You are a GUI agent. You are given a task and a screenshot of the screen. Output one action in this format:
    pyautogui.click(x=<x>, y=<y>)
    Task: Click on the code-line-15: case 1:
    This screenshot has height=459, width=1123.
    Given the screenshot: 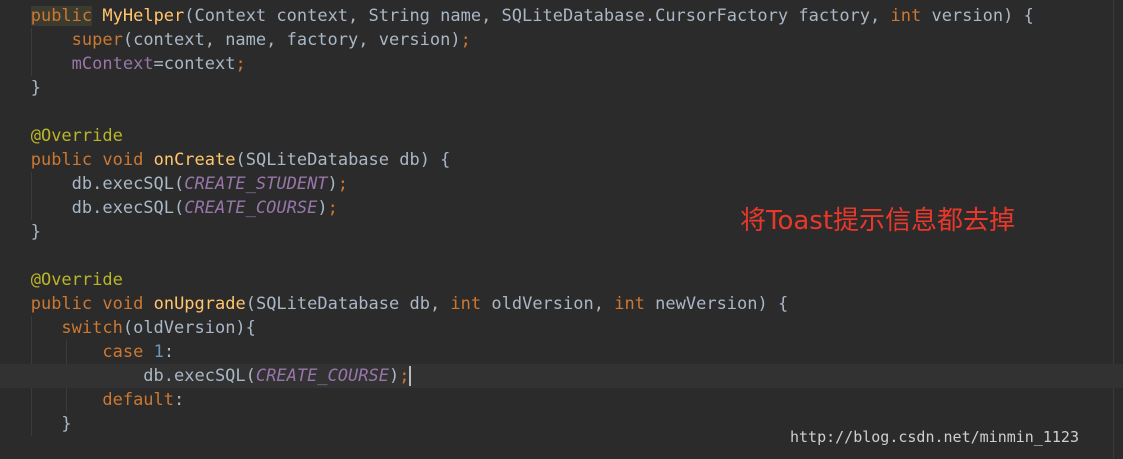 What is the action you would take?
    pyautogui.click(x=561, y=352)
    